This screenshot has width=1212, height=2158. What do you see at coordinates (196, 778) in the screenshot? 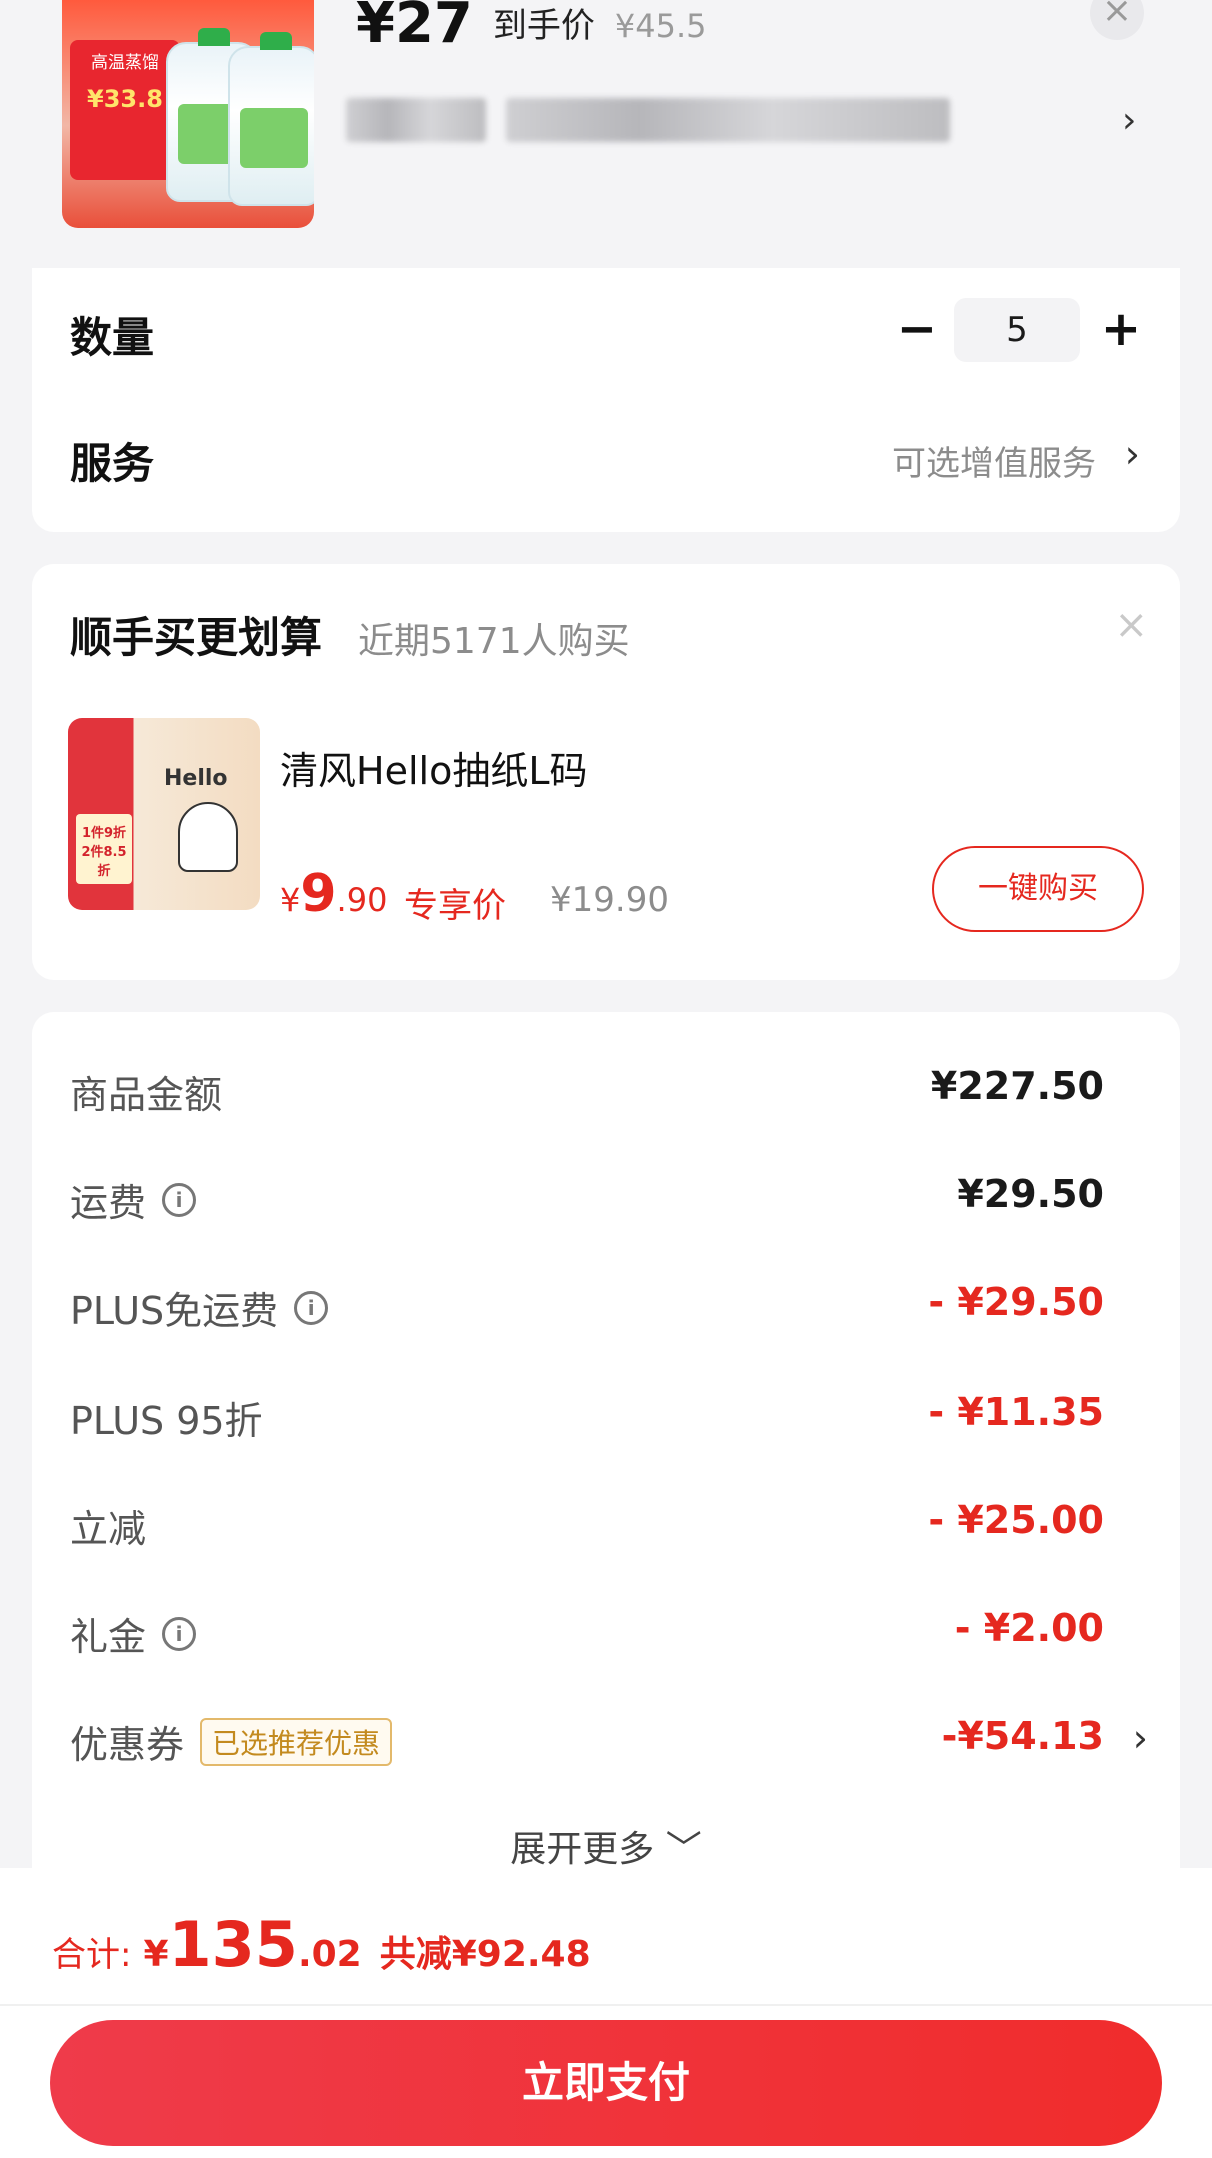
I see `bundle-thumb-hello: Hello` at bounding box center [196, 778].